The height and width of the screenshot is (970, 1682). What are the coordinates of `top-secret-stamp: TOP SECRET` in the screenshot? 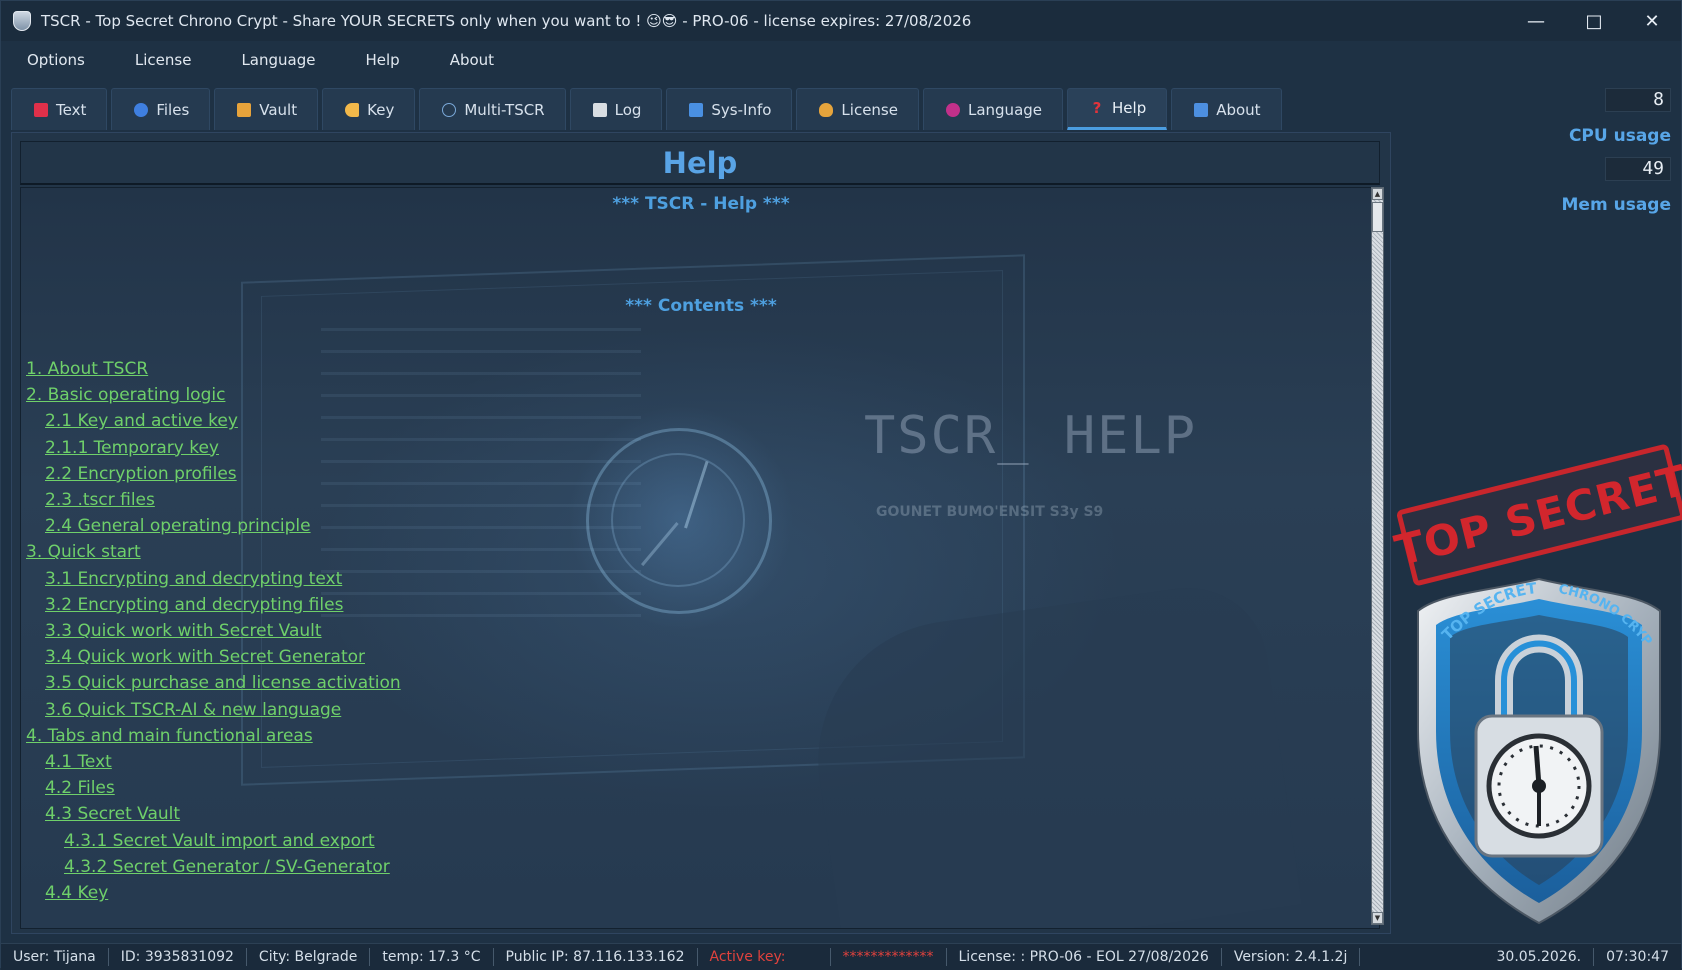 It's located at (1536, 515).